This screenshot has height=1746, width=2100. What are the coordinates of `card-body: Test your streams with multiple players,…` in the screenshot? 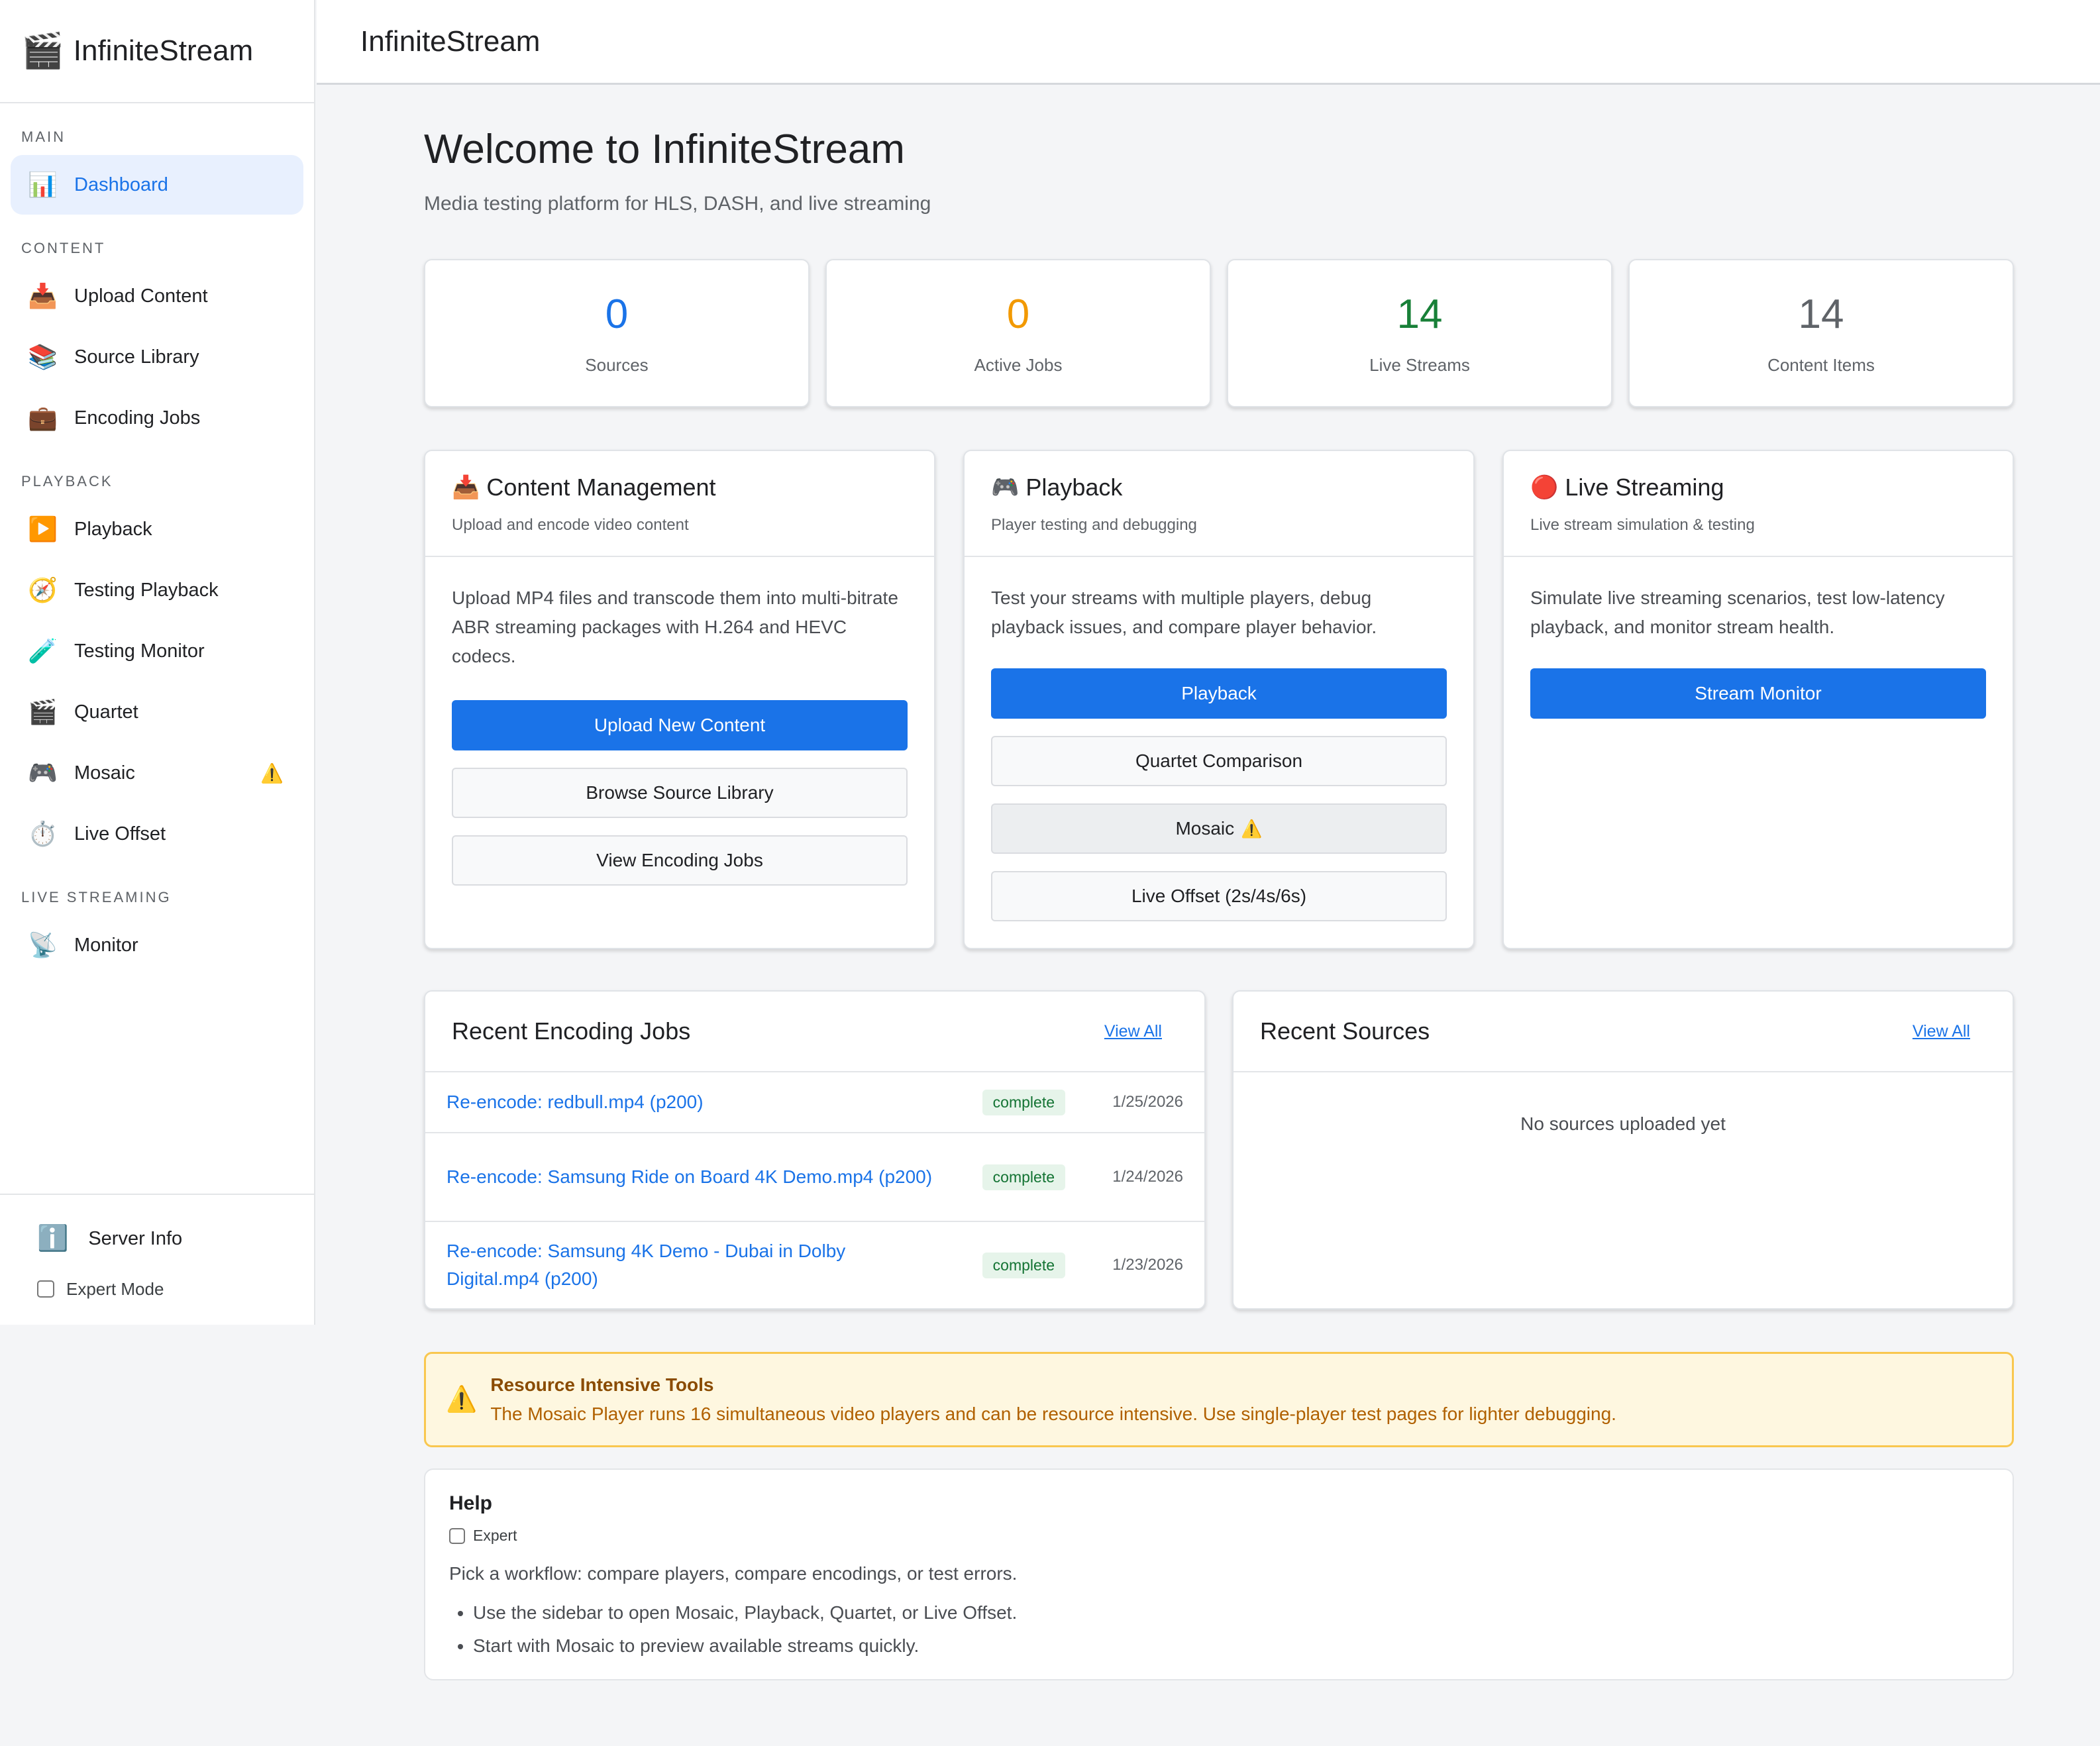 It's located at (1219, 761).